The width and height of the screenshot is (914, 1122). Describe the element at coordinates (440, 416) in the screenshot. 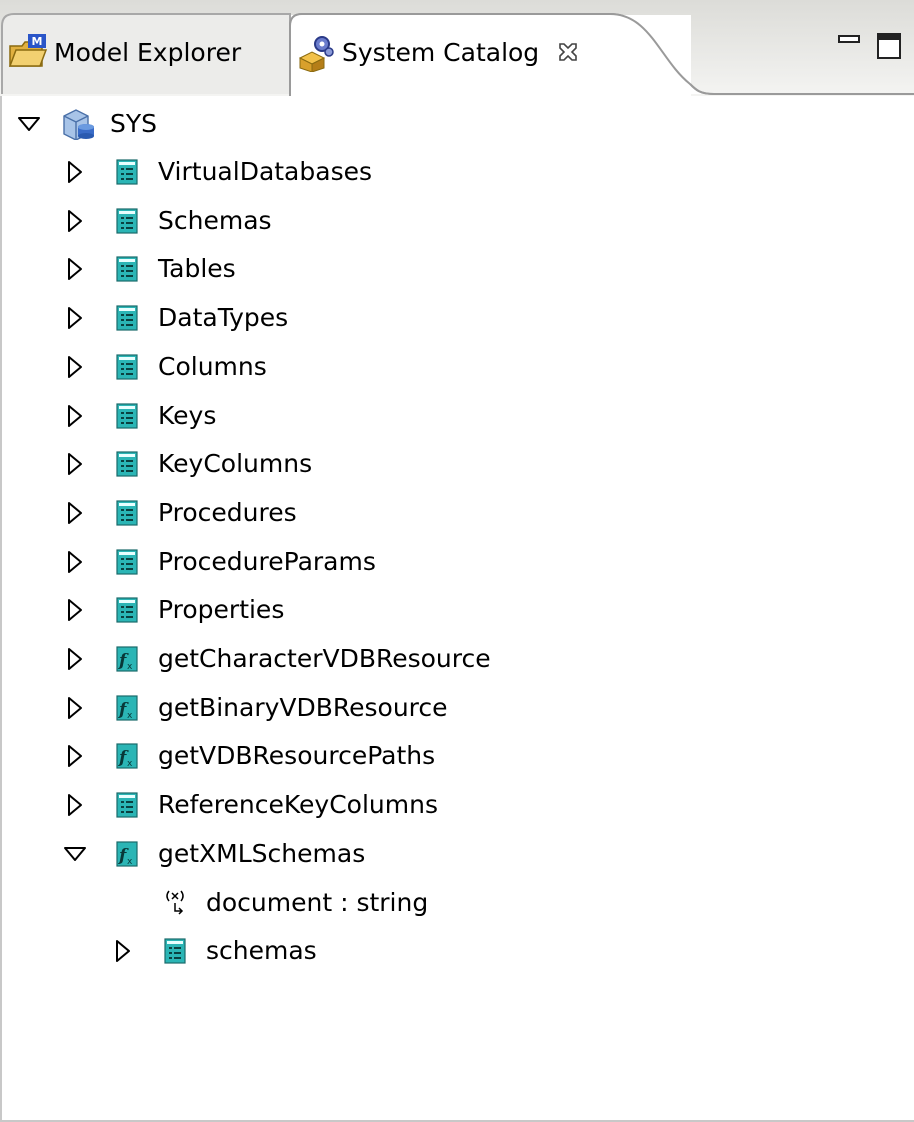

I see `tree-node-keys: Keys` at that location.